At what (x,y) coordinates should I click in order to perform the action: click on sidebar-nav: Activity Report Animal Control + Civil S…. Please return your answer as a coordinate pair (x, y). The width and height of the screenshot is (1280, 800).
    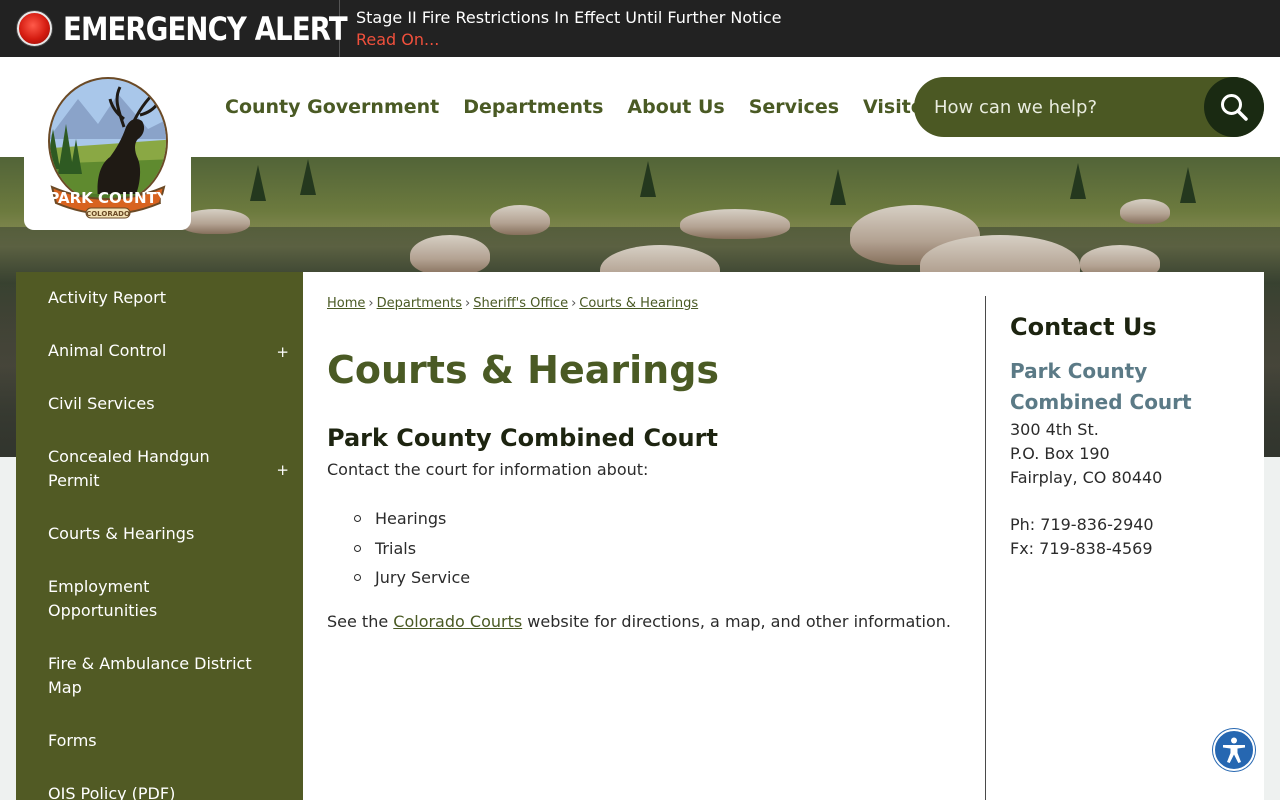
    Looking at the image, I should click on (159, 536).